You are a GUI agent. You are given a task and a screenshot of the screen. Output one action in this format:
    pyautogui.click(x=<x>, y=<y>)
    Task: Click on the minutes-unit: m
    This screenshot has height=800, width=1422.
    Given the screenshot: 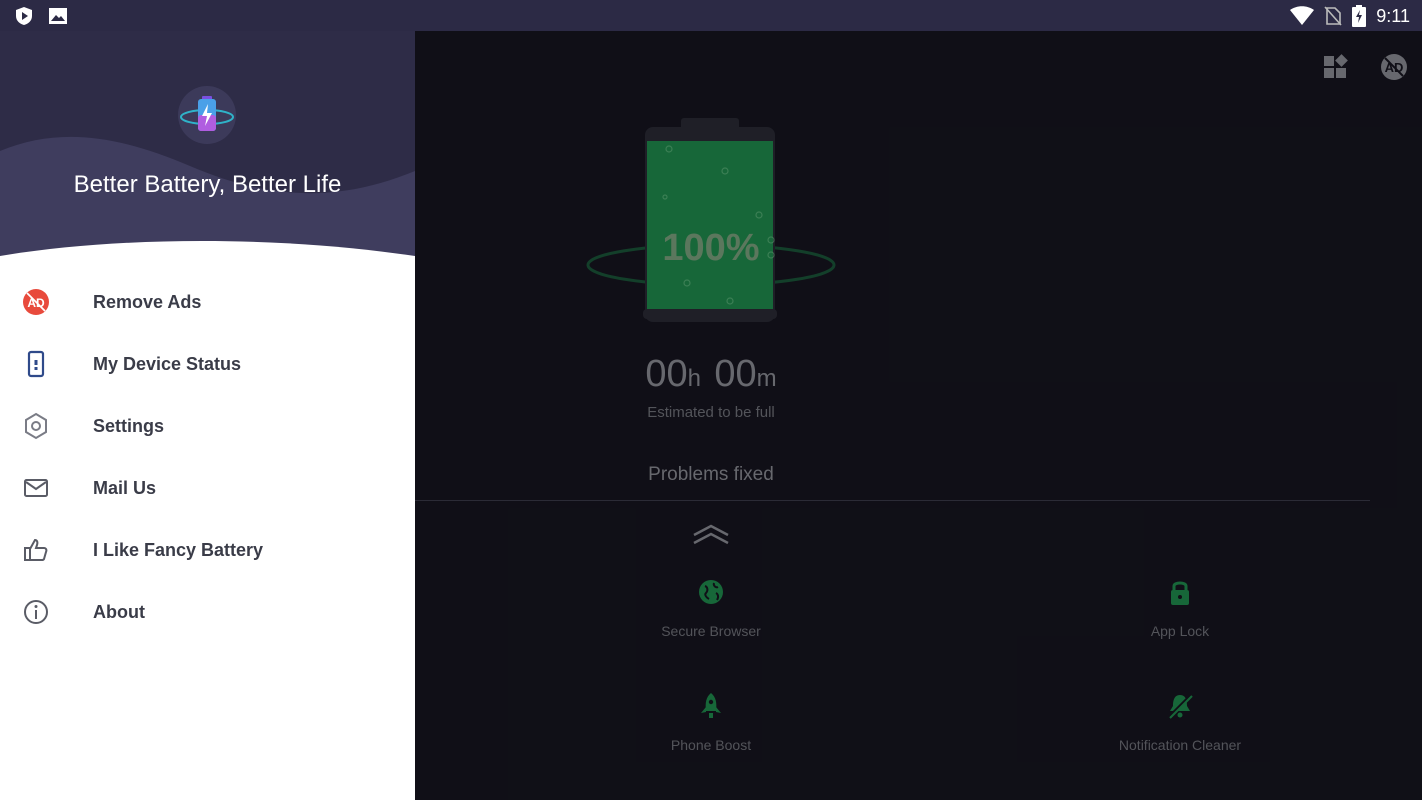 What is the action you would take?
    pyautogui.click(x=766, y=378)
    